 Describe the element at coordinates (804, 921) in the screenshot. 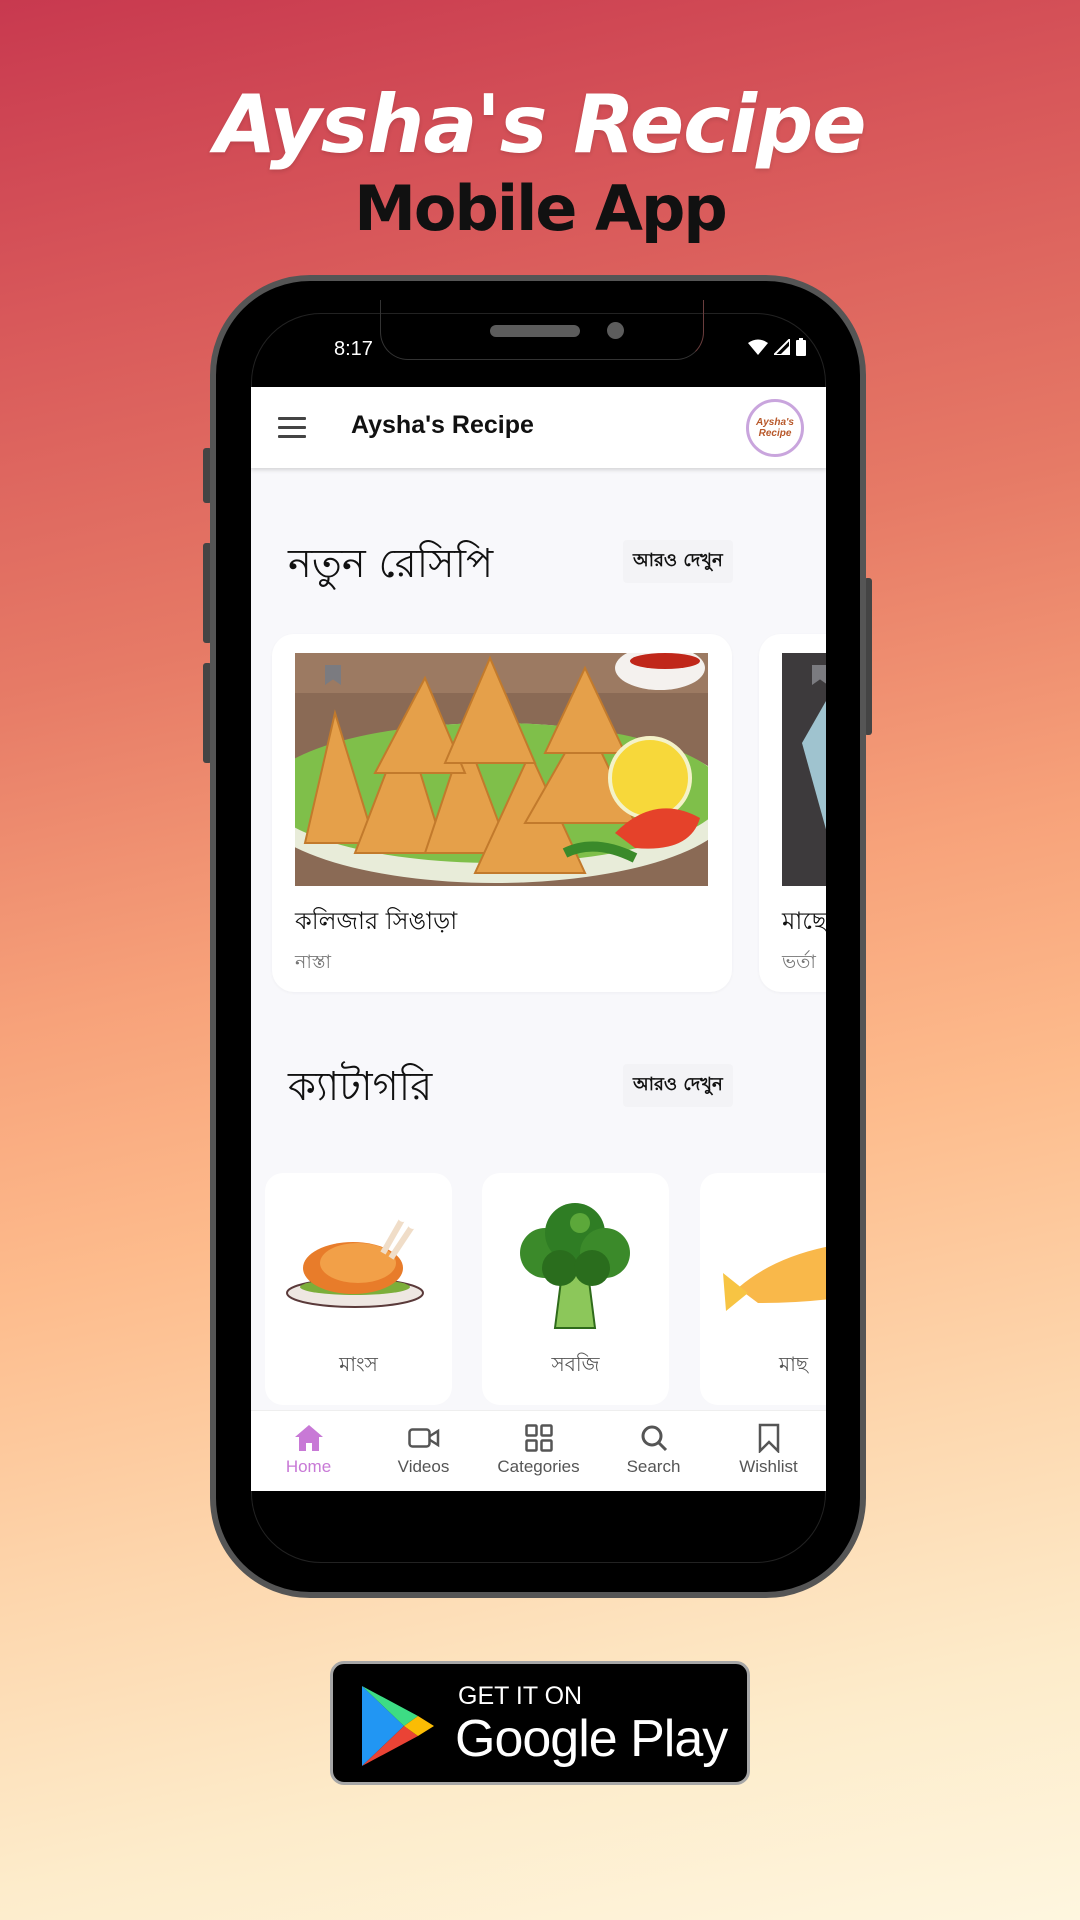

I see `recipe-name: মাছে` at that location.